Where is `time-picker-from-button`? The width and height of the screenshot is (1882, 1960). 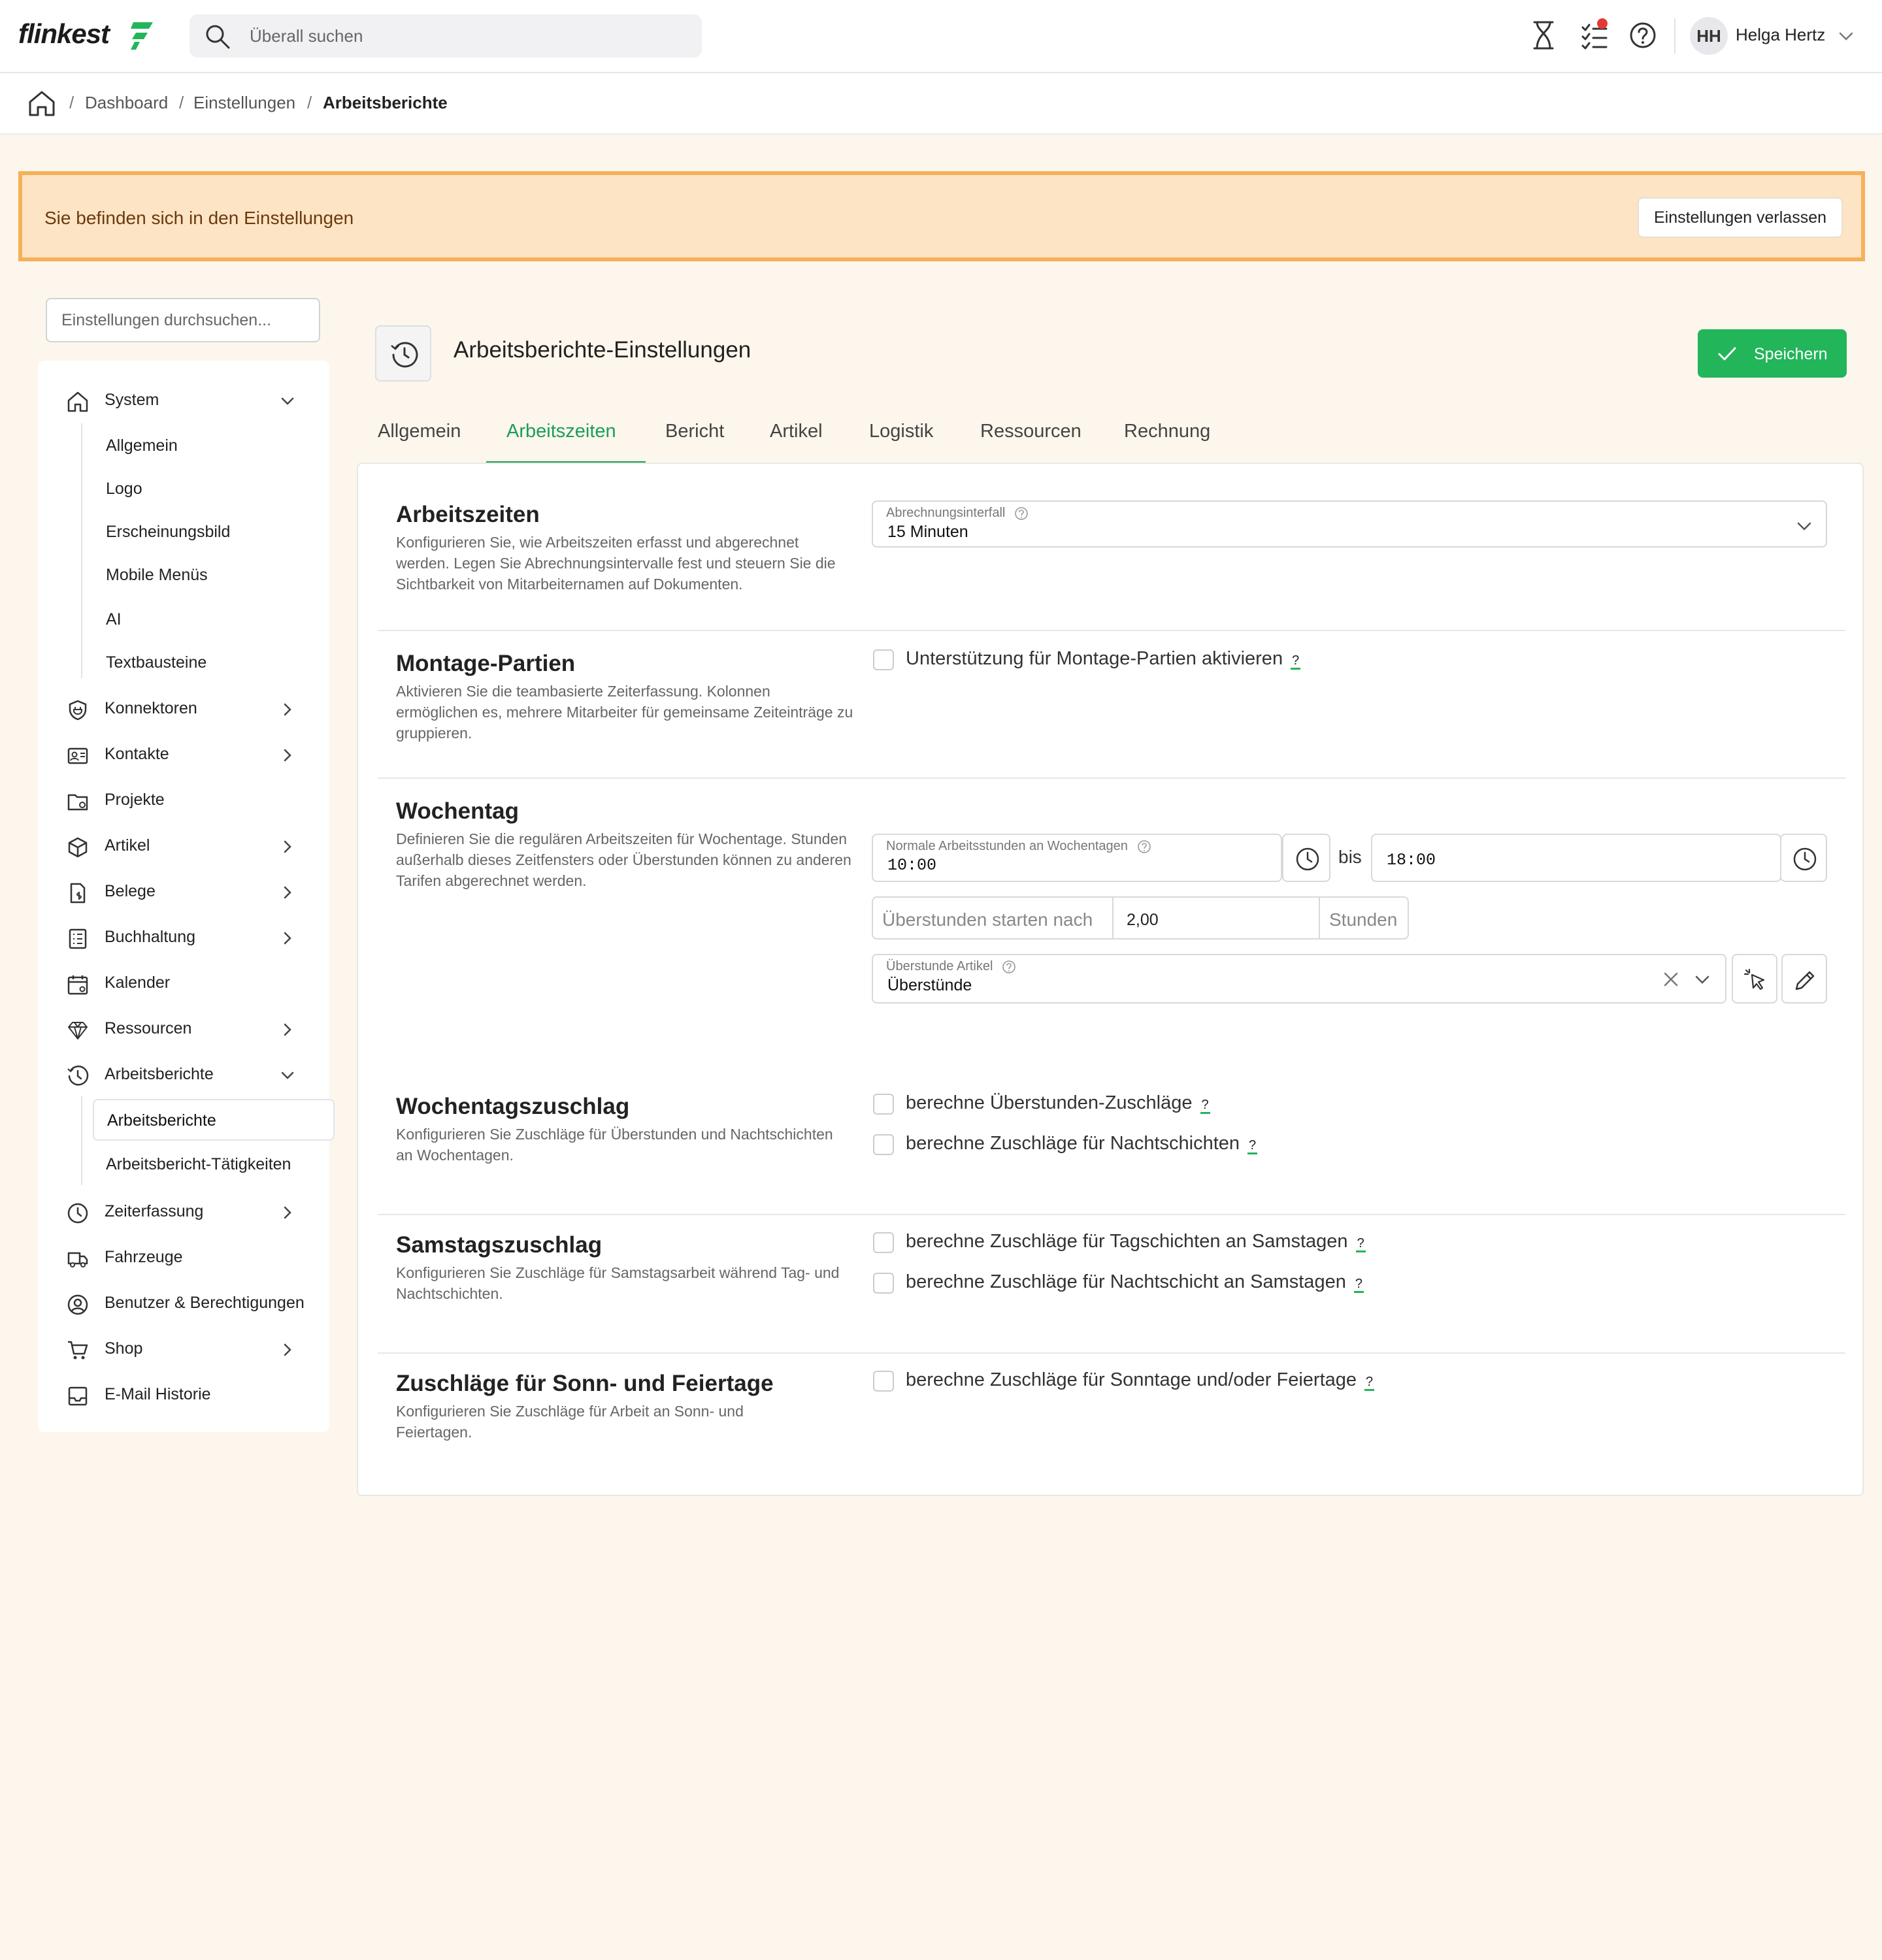 time-picker-from-button is located at coordinates (1306, 858).